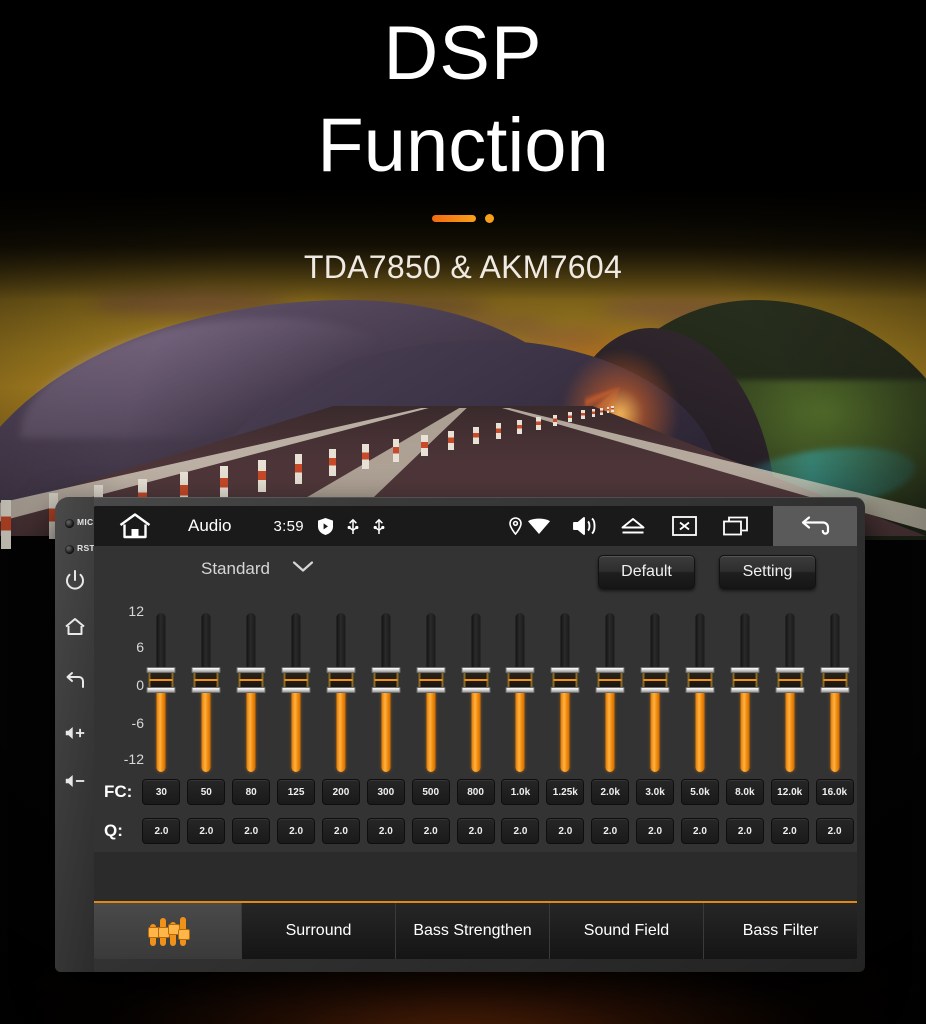 The height and width of the screenshot is (1024, 926). What do you see at coordinates (475, 792) in the screenshot?
I see `fc-value: 800` at bounding box center [475, 792].